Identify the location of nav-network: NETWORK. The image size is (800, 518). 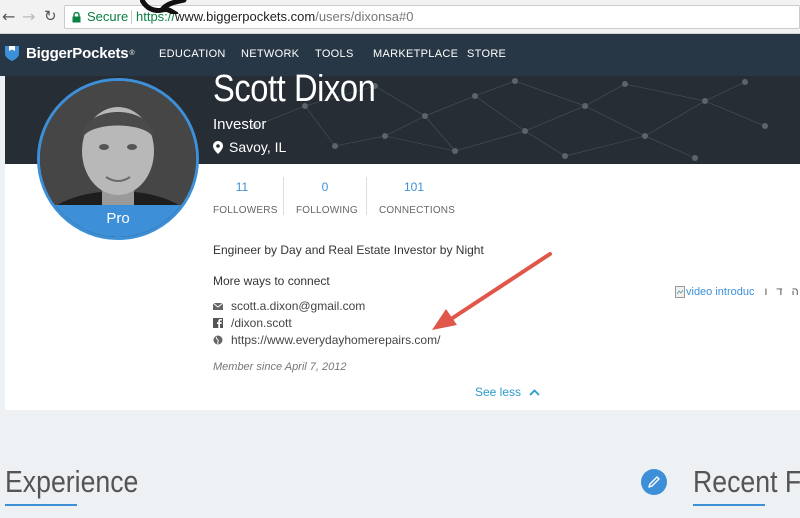
(270, 54).